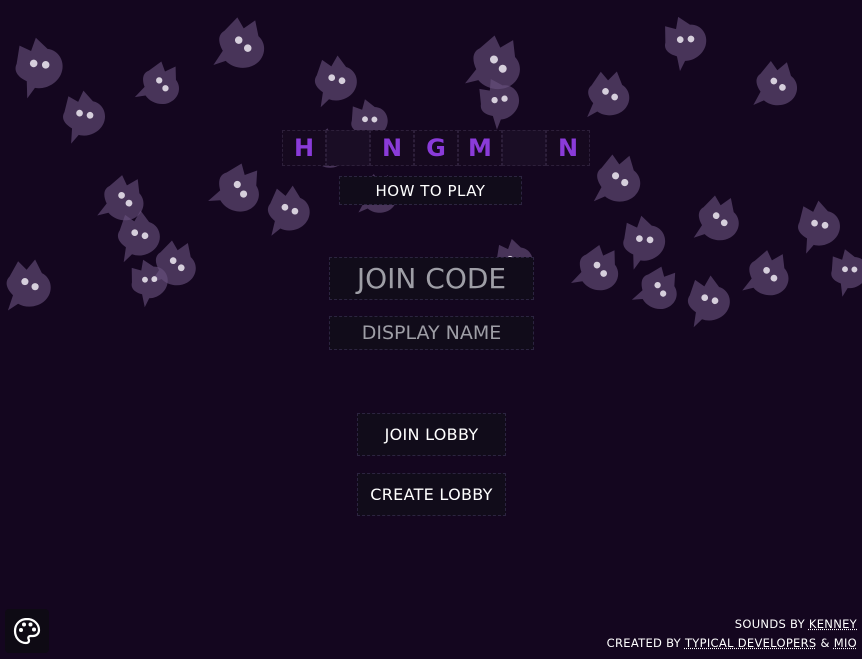  What do you see at coordinates (732, 624) in the screenshot?
I see `sounds-credit: SOUNDS BY KENNEY` at bounding box center [732, 624].